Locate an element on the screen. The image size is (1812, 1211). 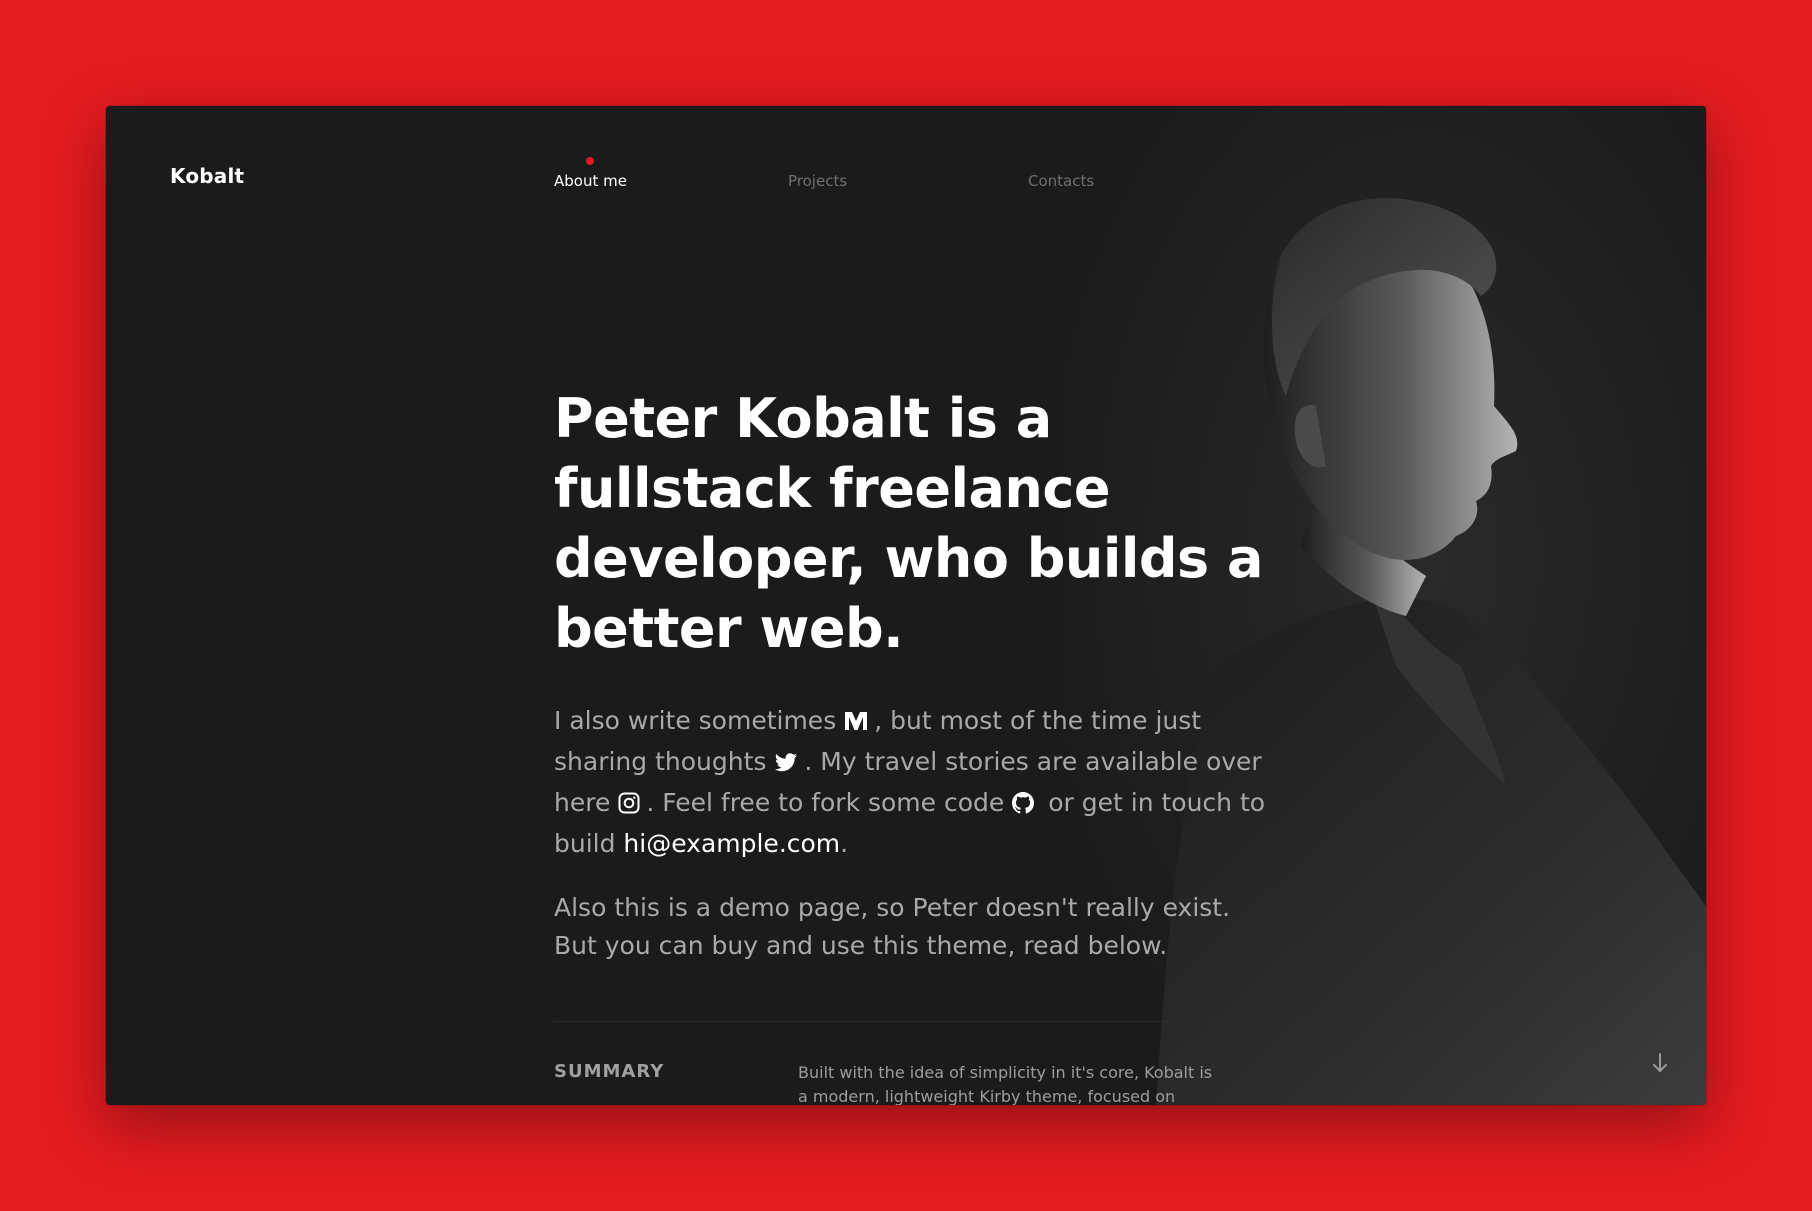
nav-item-label: Projects is located at coordinates (818, 181).